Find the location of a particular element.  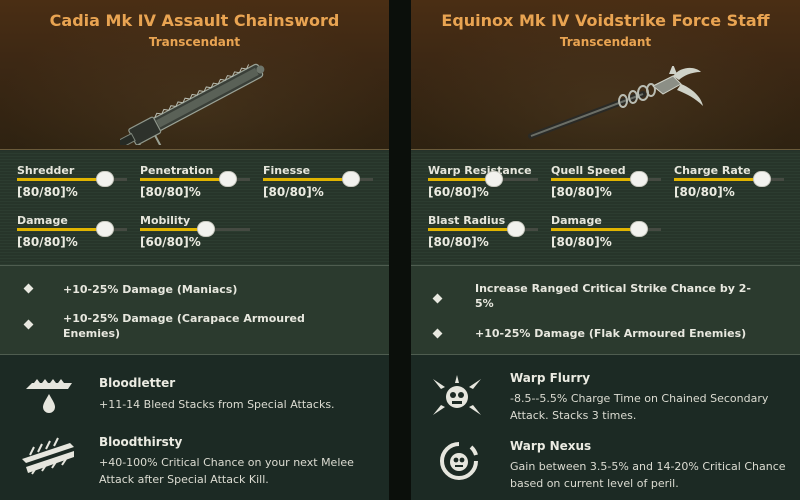

stat-label: Blast Radius is located at coordinates (467, 220).